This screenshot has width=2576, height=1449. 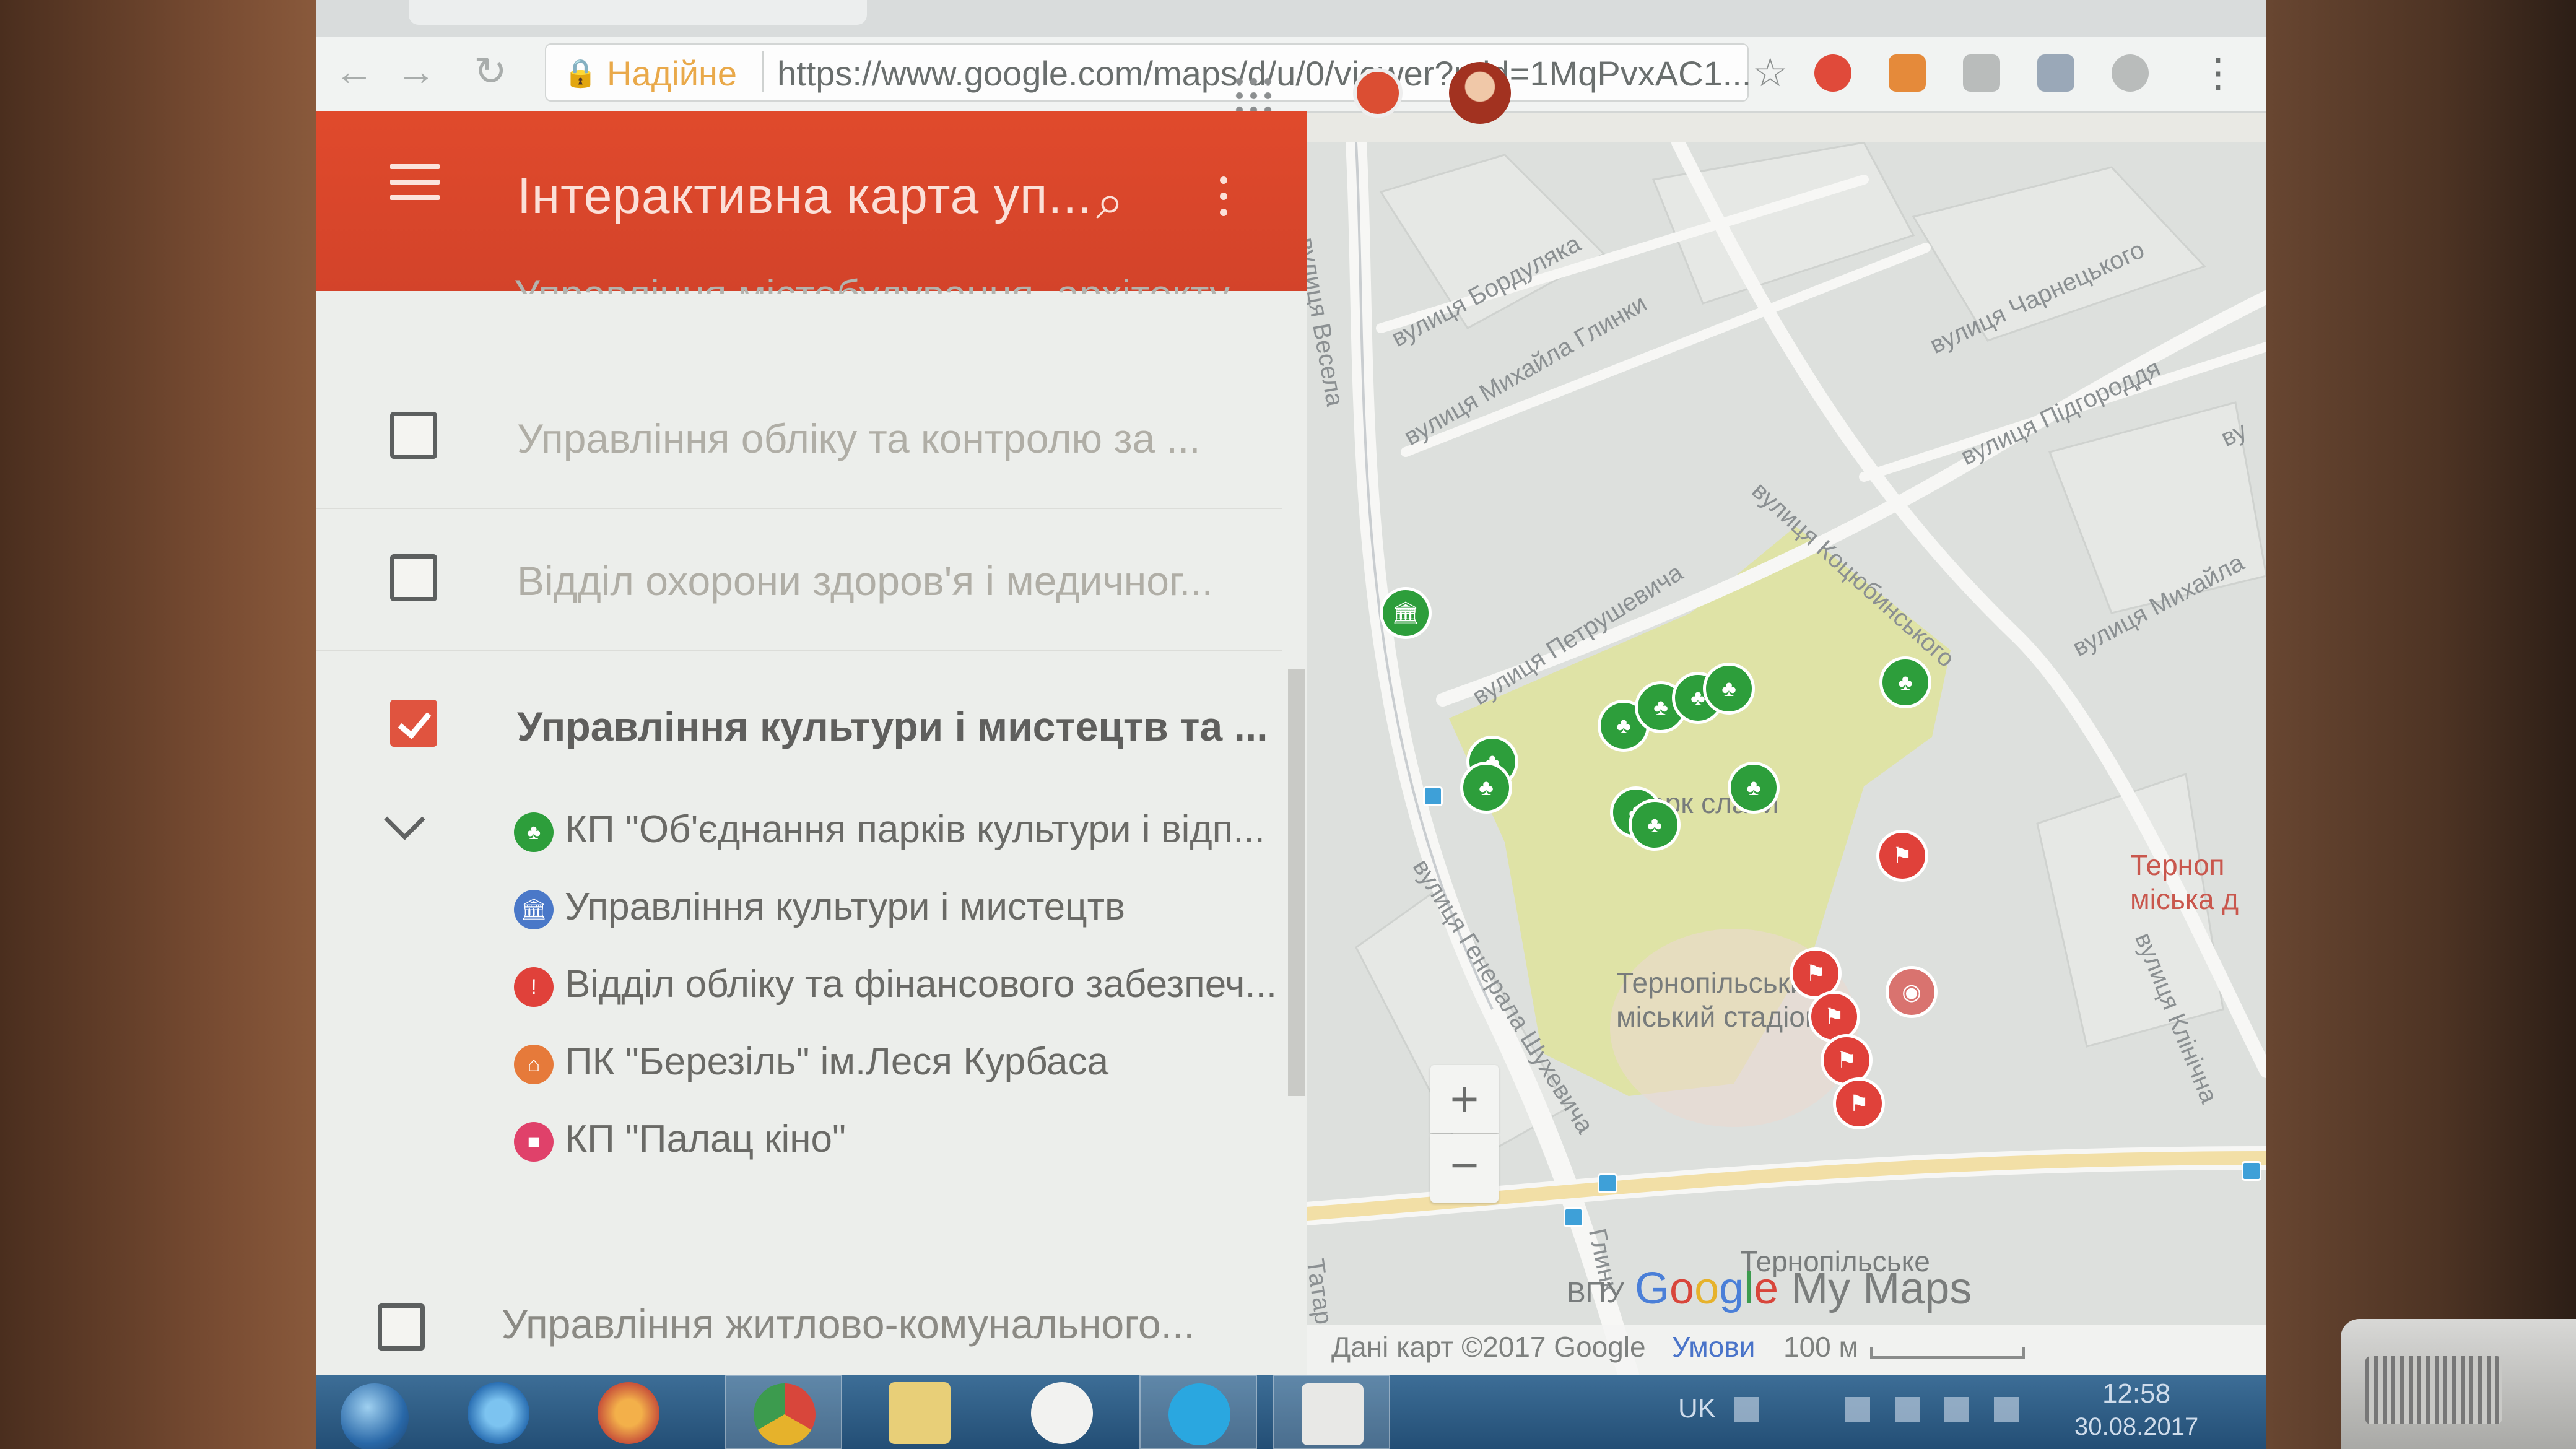 What do you see at coordinates (2136, 1427) in the screenshot?
I see `clock-date: 30.08.2017` at bounding box center [2136, 1427].